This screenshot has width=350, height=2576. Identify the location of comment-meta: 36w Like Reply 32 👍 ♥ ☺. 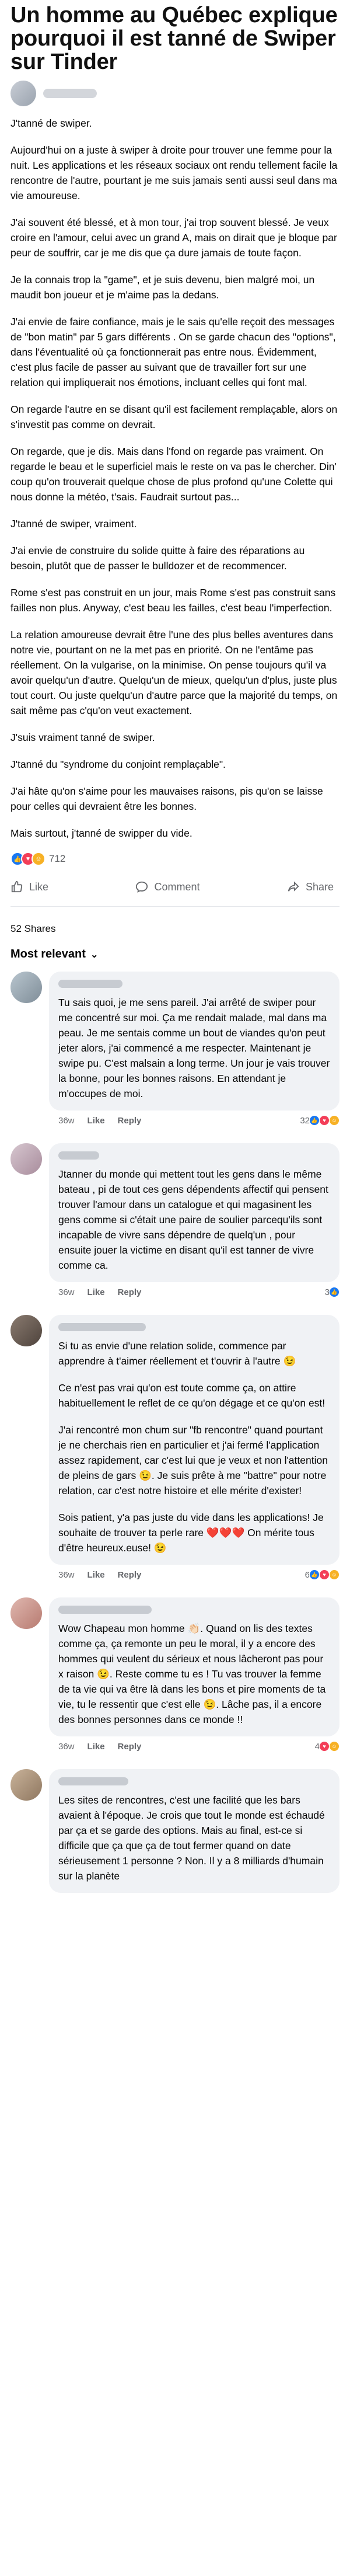
(194, 1120).